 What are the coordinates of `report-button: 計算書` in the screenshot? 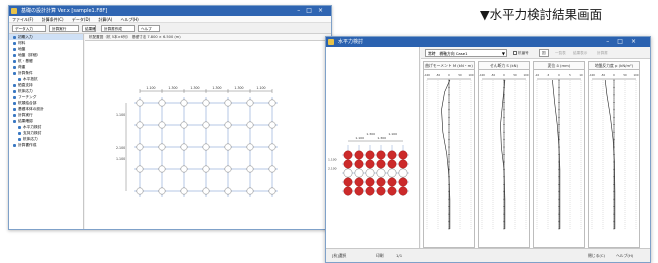 It's located at (602, 53).